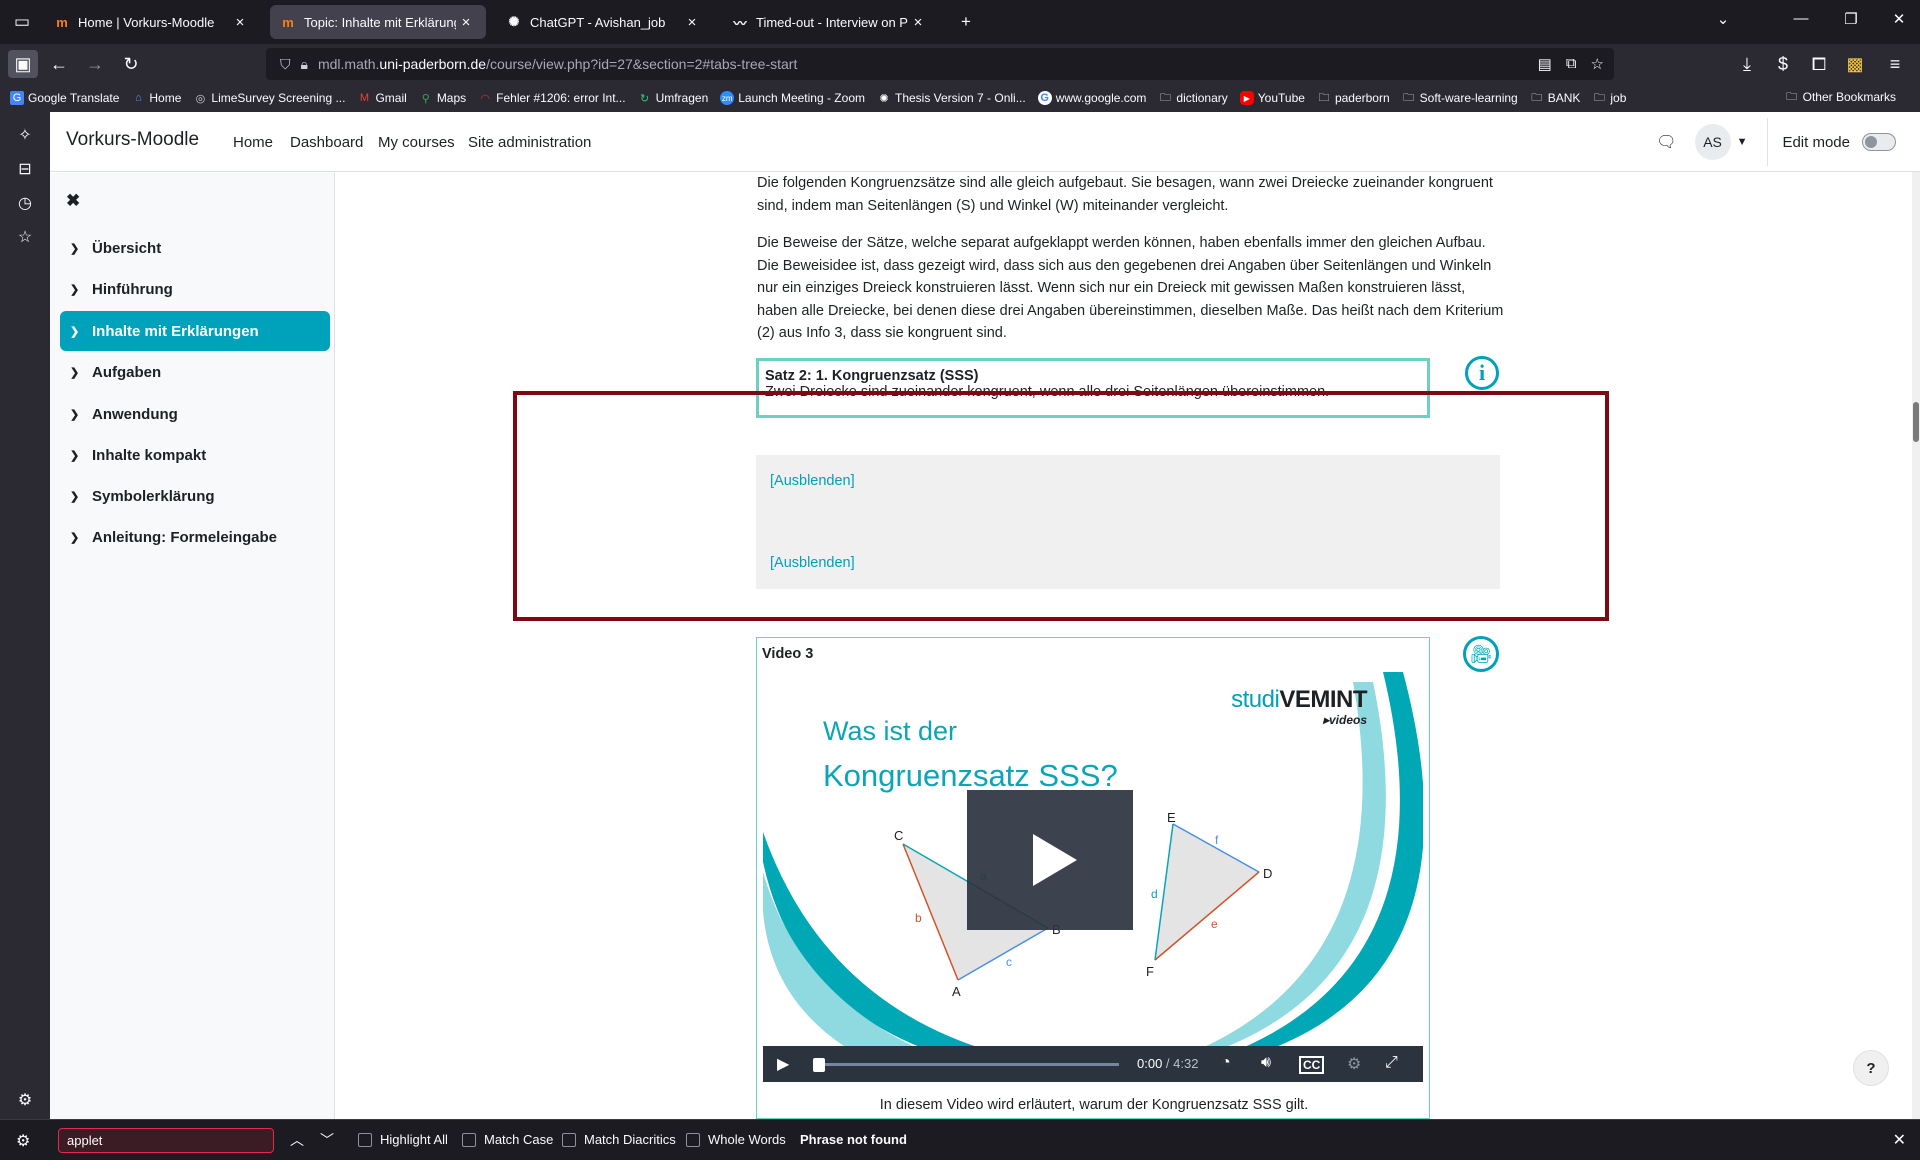 The height and width of the screenshot is (1160, 1920). What do you see at coordinates (792, 98) in the screenshot?
I see `bookmark-zoom: zm Launch Meeting - Zoom` at bounding box center [792, 98].